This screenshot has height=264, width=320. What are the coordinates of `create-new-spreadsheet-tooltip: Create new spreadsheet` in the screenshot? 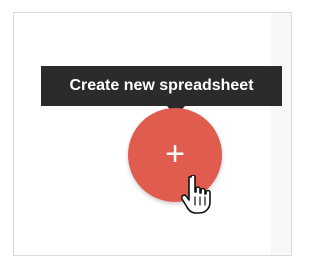 It's located at (161, 86).